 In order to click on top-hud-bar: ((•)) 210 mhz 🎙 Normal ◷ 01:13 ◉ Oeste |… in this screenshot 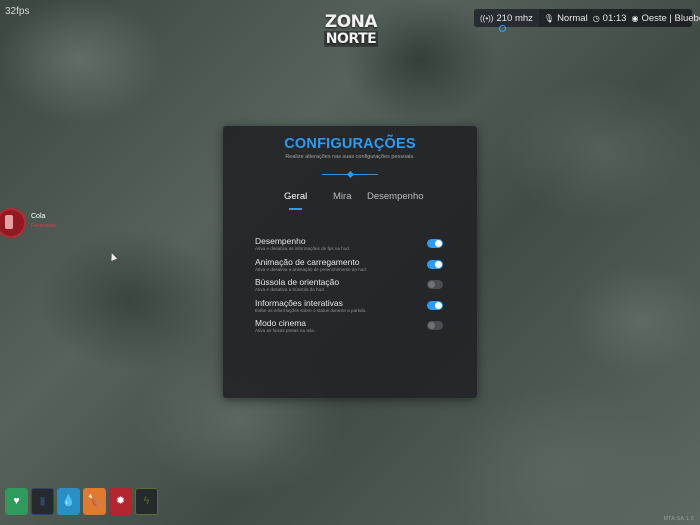, I will do `click(587, 20)`.